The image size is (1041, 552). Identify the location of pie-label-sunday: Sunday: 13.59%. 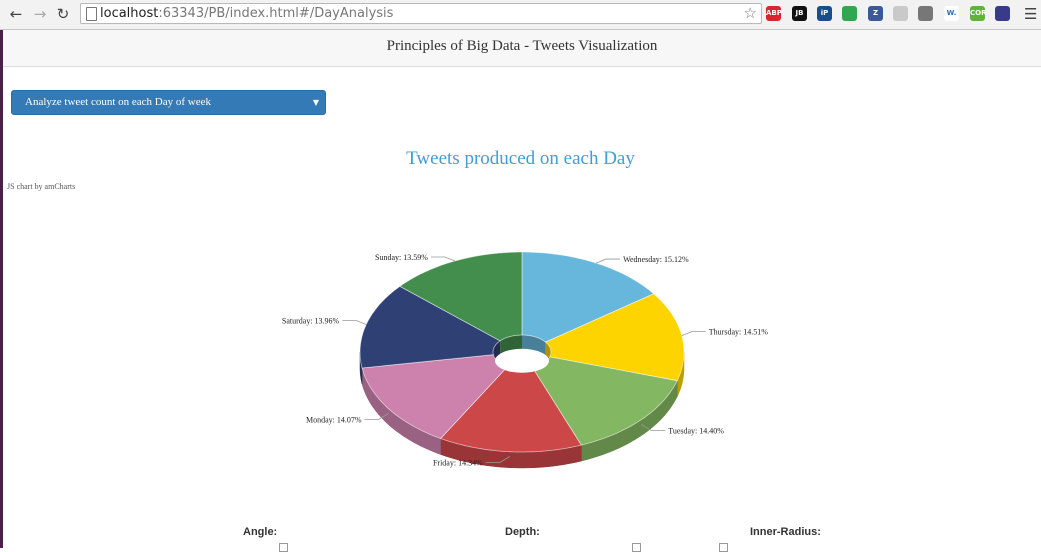
(401, 257).